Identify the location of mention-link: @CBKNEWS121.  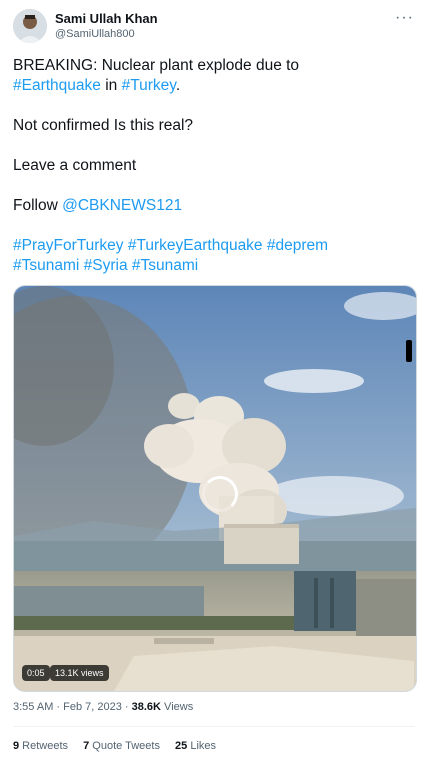
(122, 205).